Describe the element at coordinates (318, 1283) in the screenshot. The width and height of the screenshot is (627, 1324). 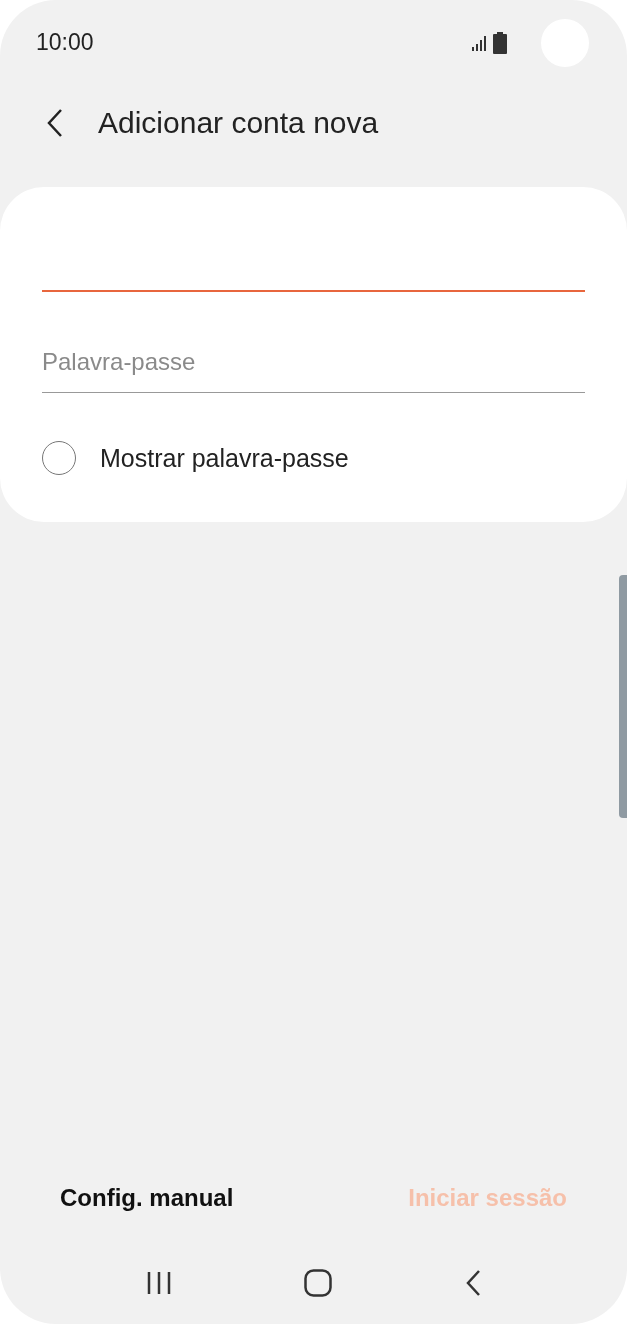
I see `home-icon` at that location.